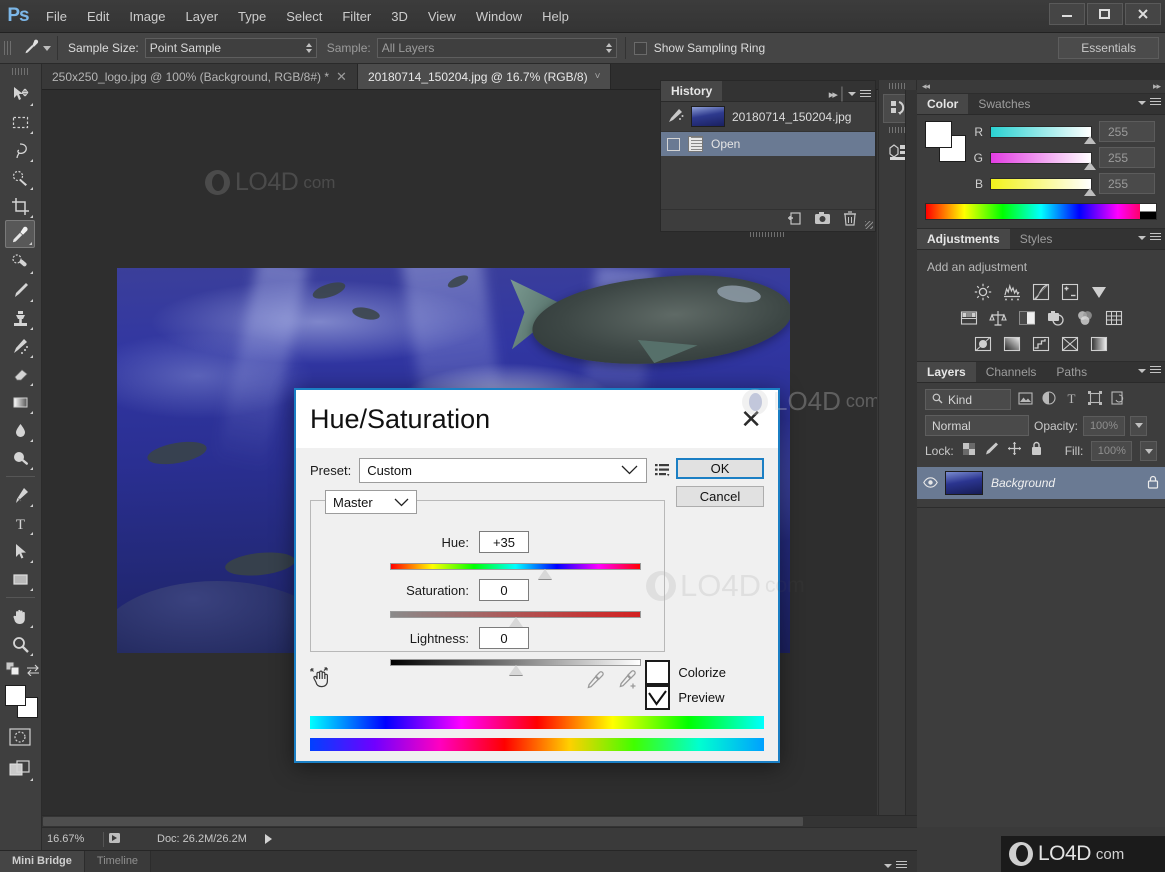  I want to click on zoom-level: 16.67%, so click(73, 839).